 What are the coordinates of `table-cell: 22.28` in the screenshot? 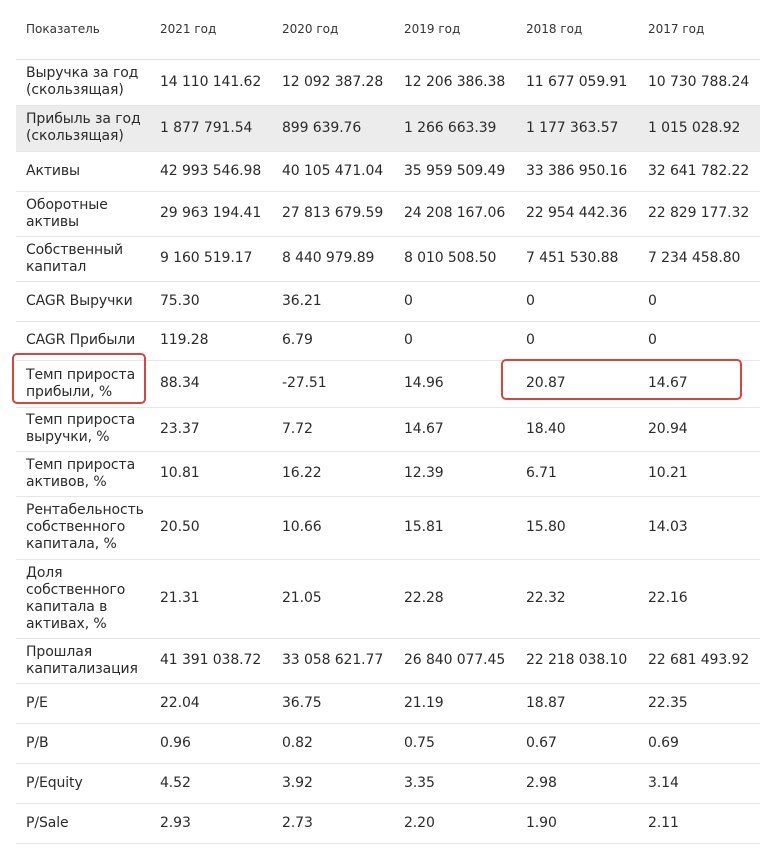 It's located at (455, 599).